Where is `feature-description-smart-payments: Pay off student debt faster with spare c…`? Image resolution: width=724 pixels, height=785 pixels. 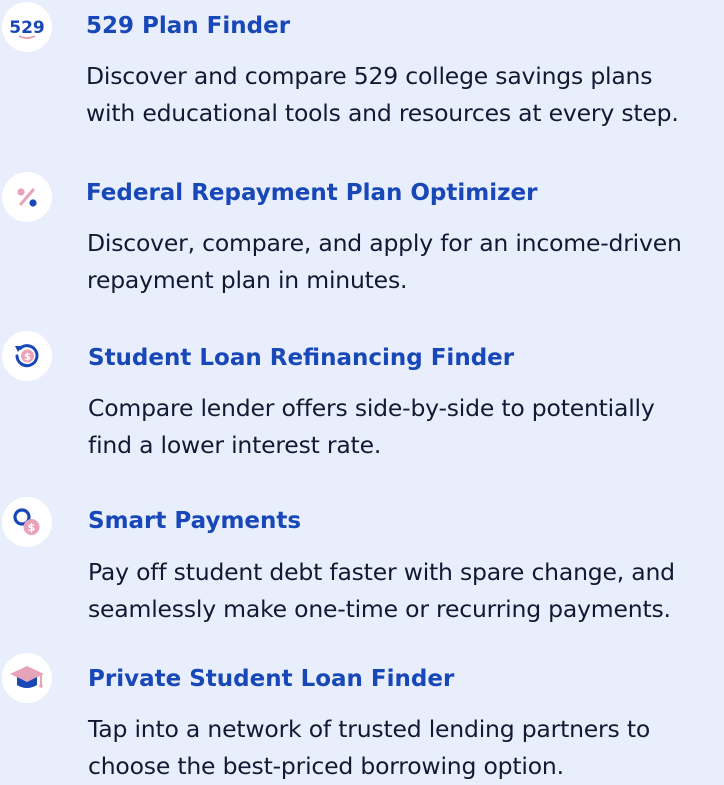
feature-description-smart-payments: Pay off student debt faster with spare c… is located at coordinates (381, 591).